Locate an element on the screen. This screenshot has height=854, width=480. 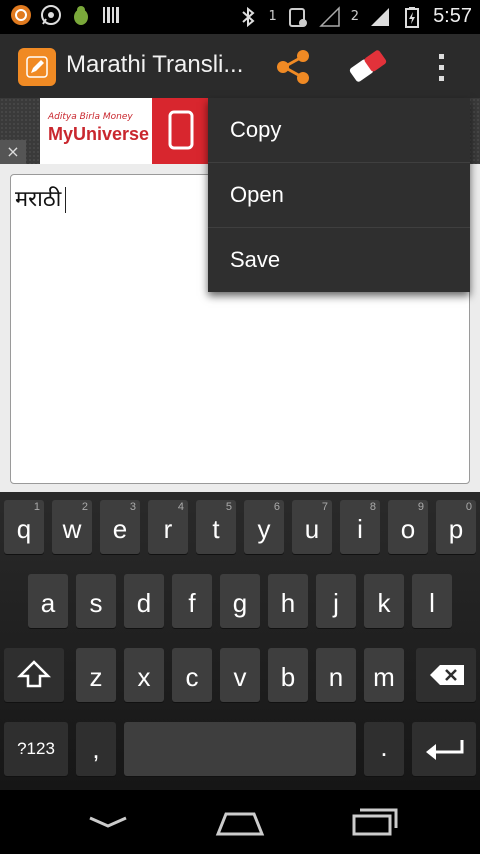
key-d: d is located at coordinates (144, 601).